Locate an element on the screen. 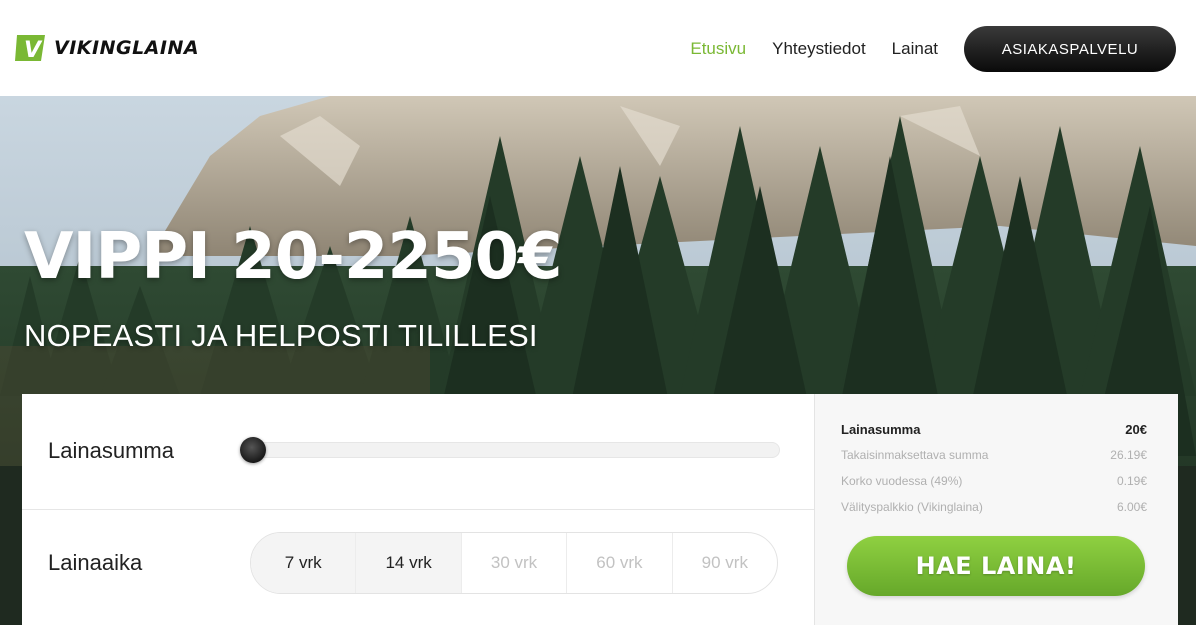  summary-repay: Takaisinmaksettava summa 26.19€ is located at coordinates (994, 455).